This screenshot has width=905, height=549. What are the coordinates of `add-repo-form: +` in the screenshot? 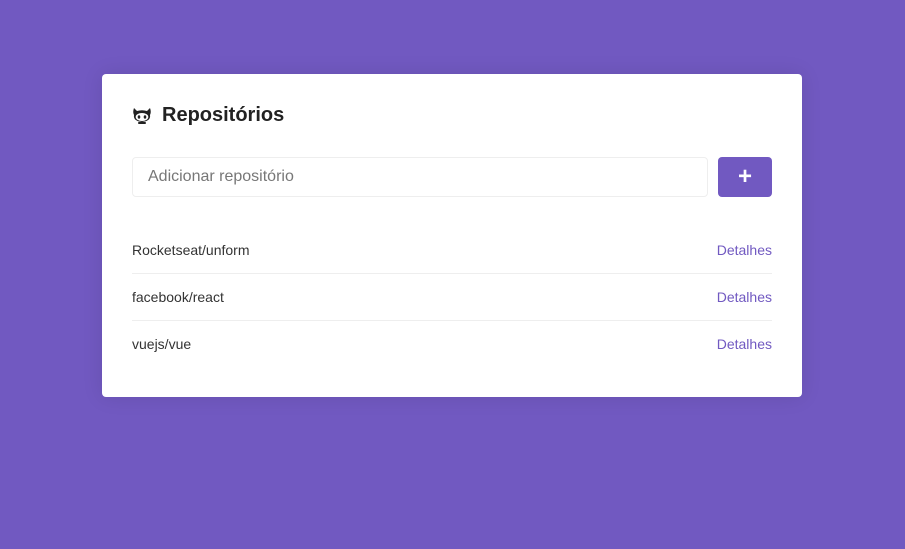 It's located at (452, 177).